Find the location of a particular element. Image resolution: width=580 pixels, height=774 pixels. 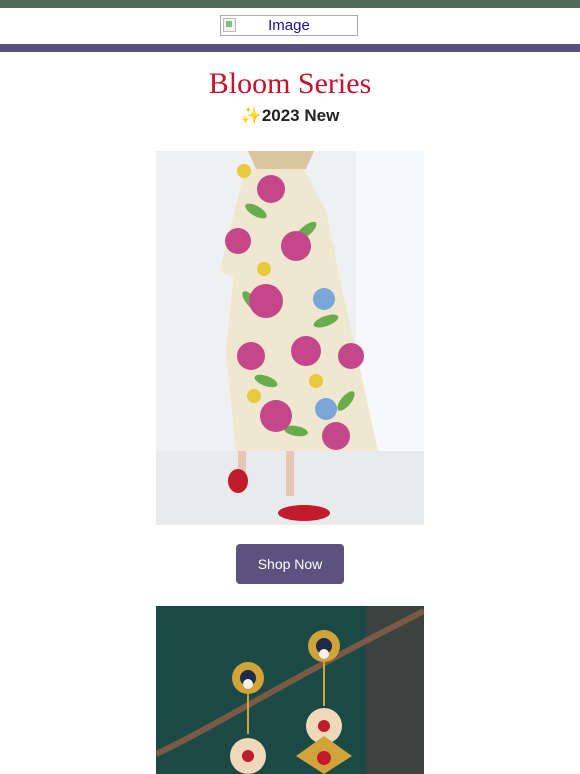

earring-illustration is located at coordinates (290, 690).